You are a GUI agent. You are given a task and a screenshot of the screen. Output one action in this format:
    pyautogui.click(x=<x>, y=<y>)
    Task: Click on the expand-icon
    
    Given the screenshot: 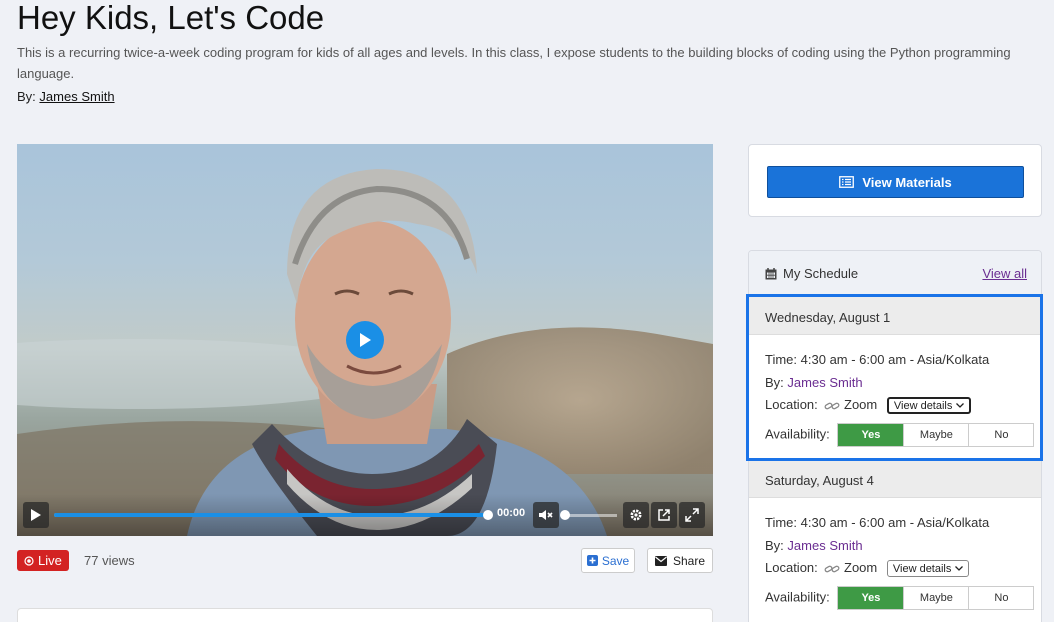 What is the action you would take?
    pyautogui.click(x=692, y=515)
    